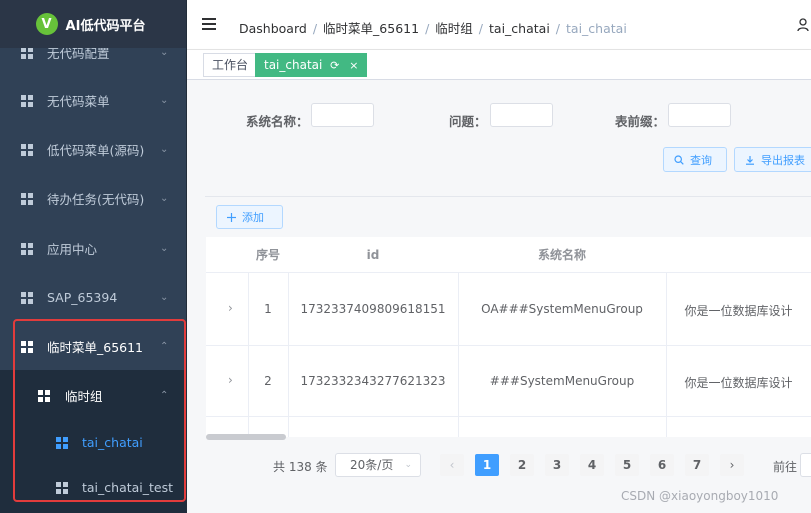 The width and height of the screenshot is (811, 513). What do you see at coordinates (640, 121) in the screenshot?
I see `search-label-table-prefix: 表前缀：` at bounding box center [640, 121].